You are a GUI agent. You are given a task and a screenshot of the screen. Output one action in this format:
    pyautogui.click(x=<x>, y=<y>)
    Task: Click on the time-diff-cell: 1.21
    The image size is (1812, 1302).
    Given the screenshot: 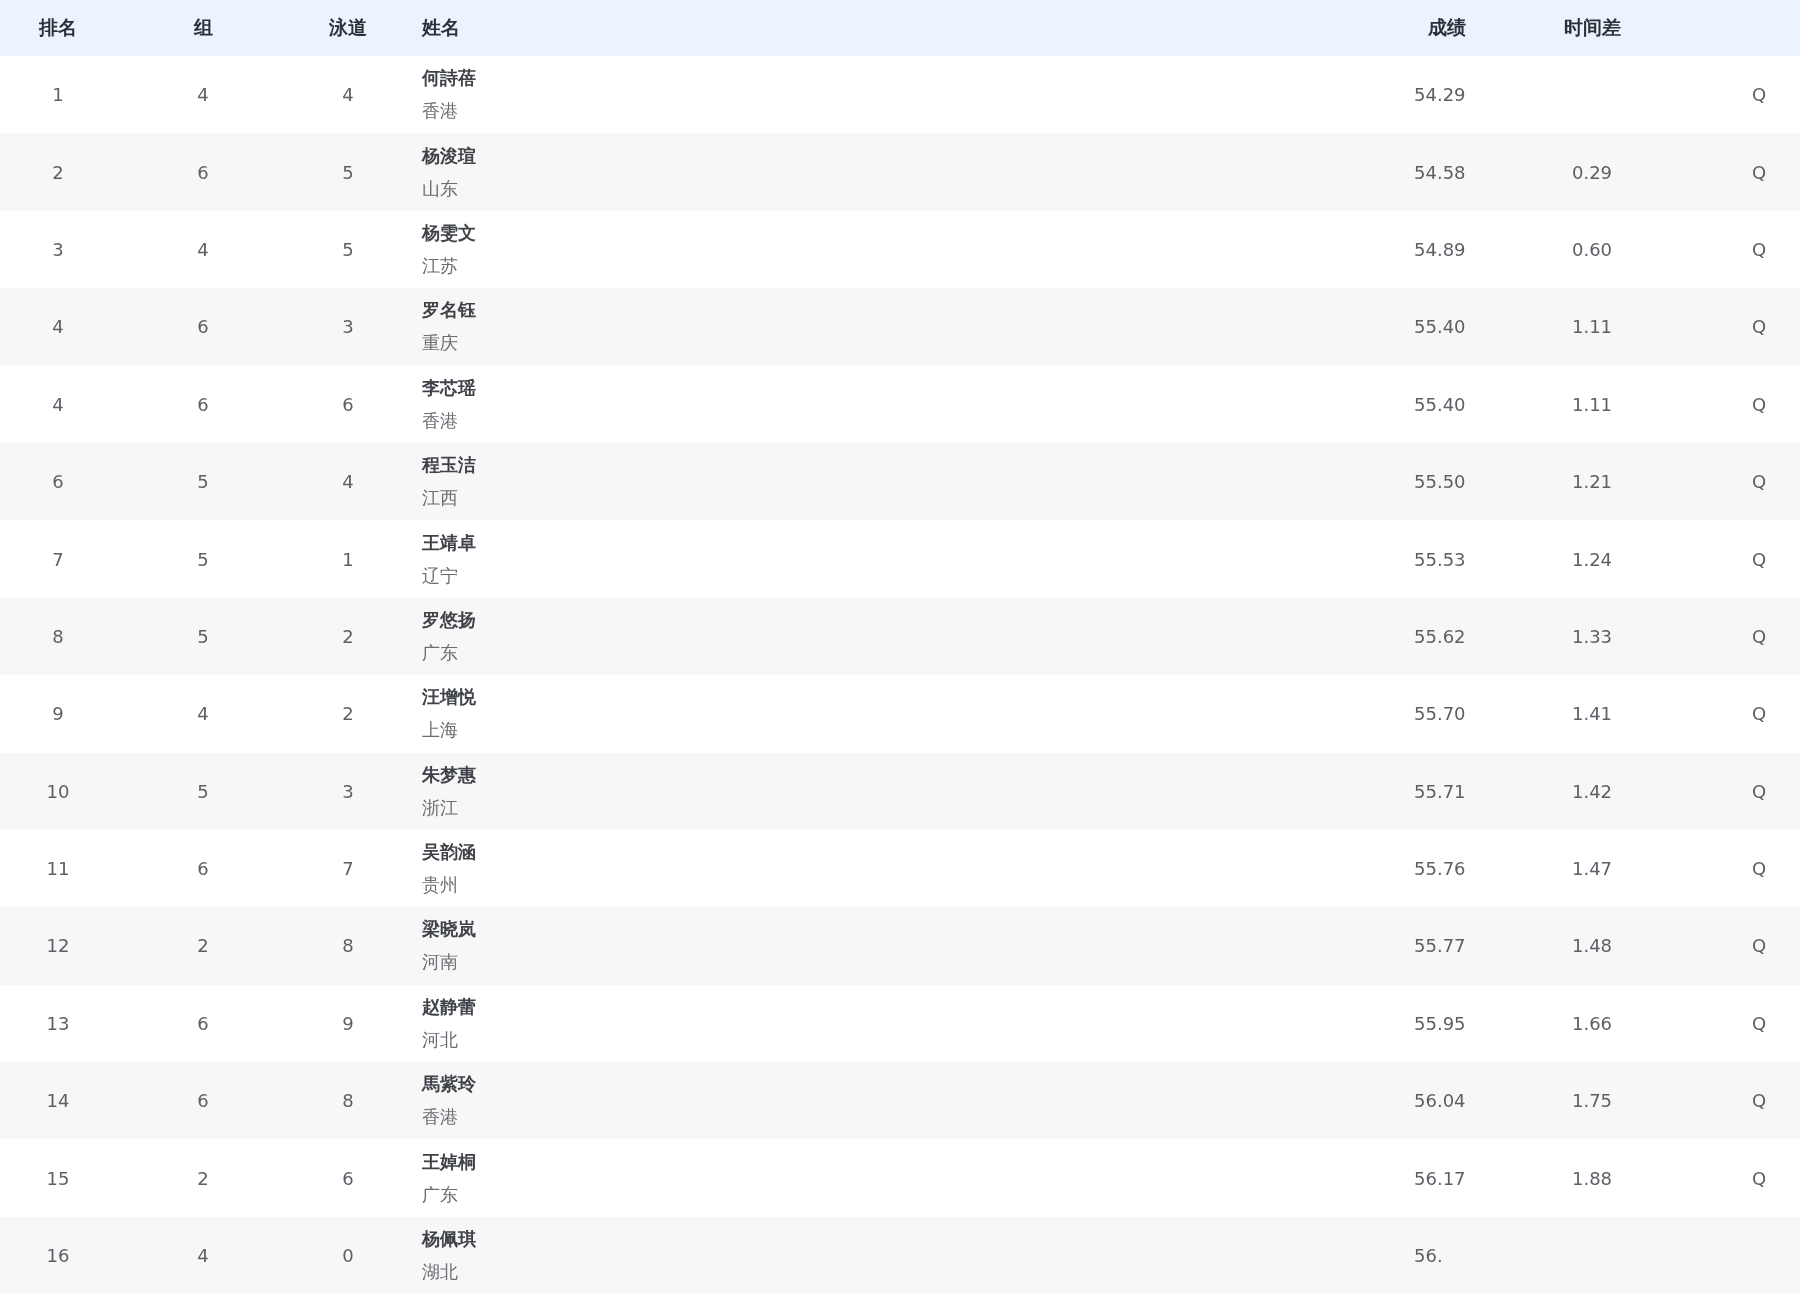 What is the action you would take?
    pyautogui.click(x=1592, y=482)
    